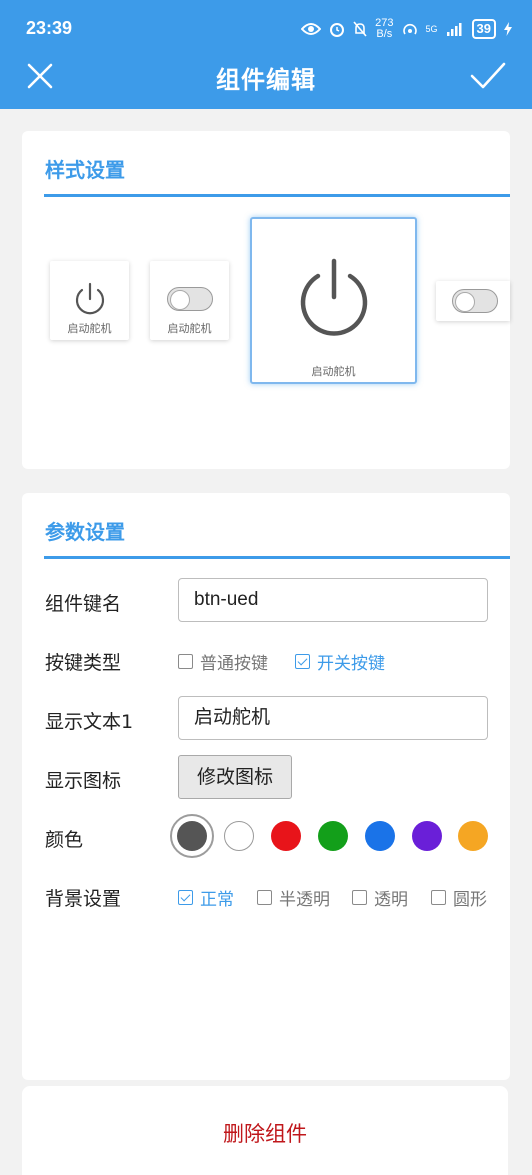  Describe the element at coordinates (431, 28) in the screenshot. I see `signal-label: 5G` at that location.